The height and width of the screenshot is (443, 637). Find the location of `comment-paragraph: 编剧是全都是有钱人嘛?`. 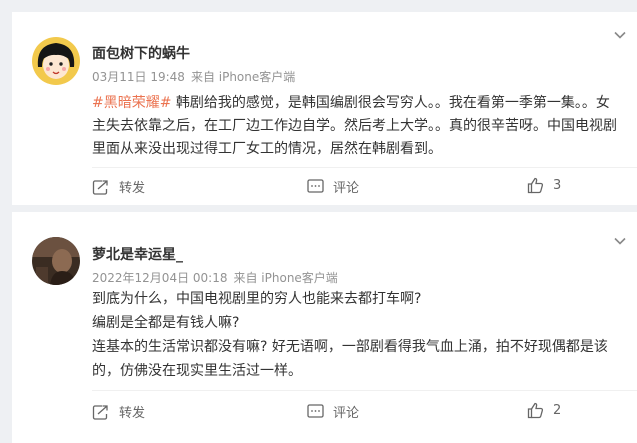

comment-paragraph: 编剧是全都是有钱人嘛? is located at coordinates (166, 323).